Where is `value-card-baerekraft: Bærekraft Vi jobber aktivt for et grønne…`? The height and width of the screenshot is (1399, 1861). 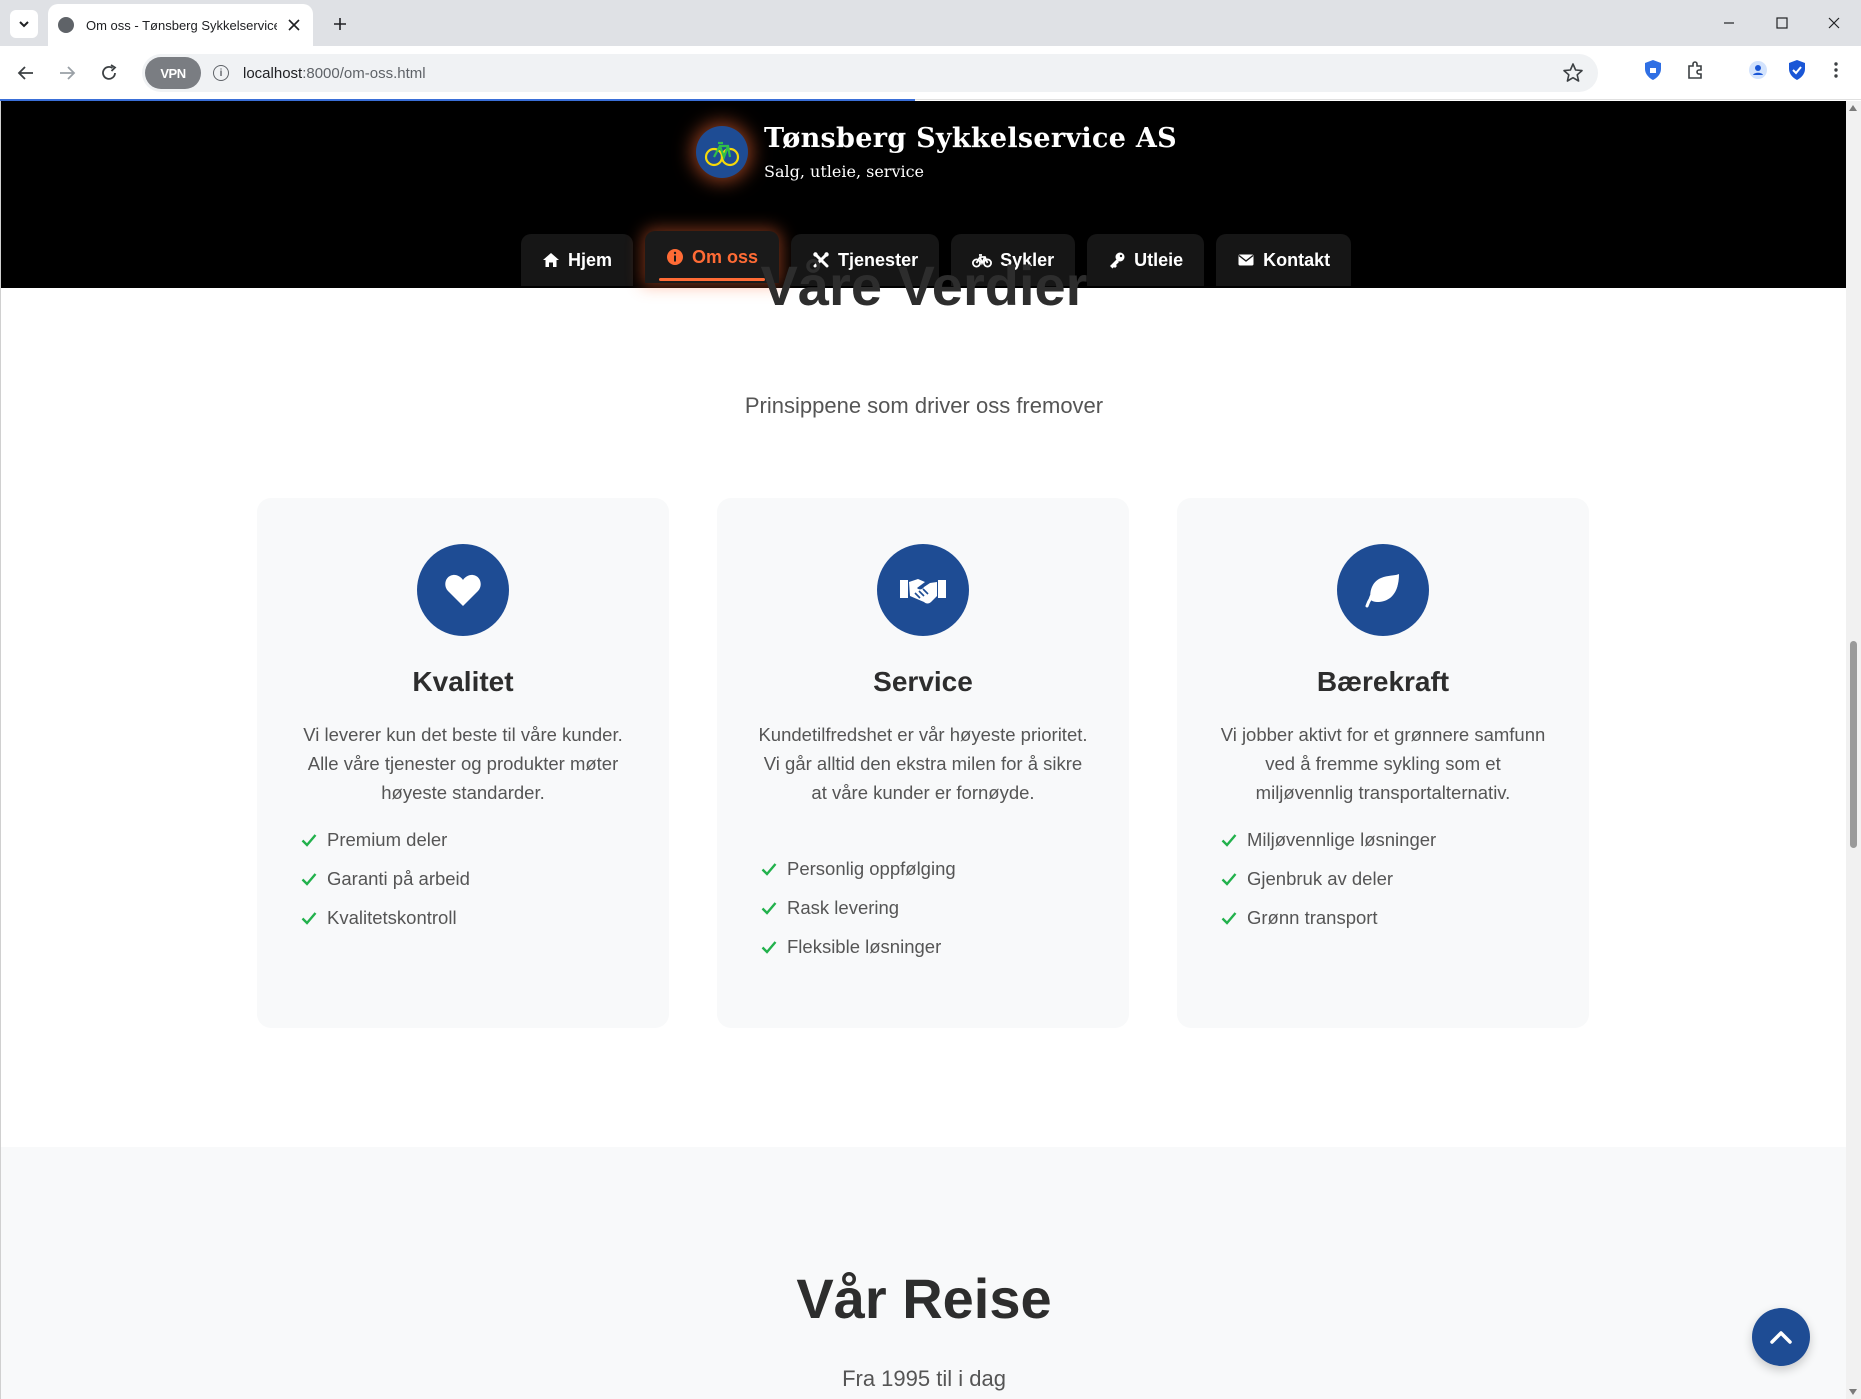 value-card-baerekraft: Bærekraft Vi jobber aktivt for et grønne… is located at coordinates (1383, 763).